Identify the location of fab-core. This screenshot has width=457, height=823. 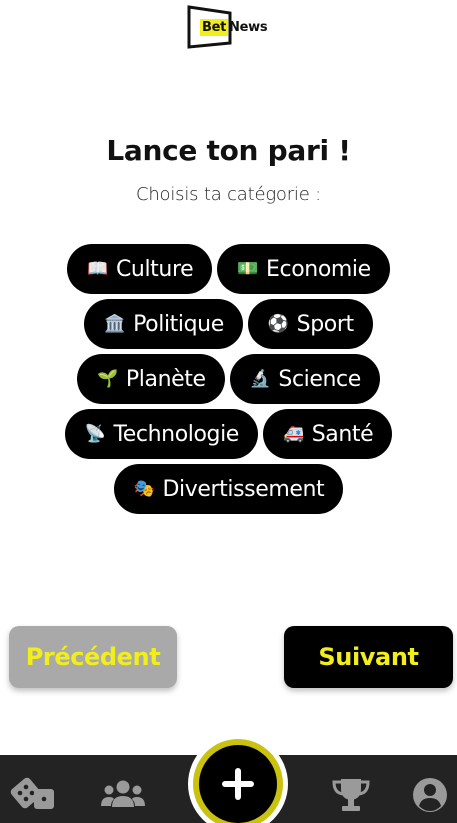
(238, 784).